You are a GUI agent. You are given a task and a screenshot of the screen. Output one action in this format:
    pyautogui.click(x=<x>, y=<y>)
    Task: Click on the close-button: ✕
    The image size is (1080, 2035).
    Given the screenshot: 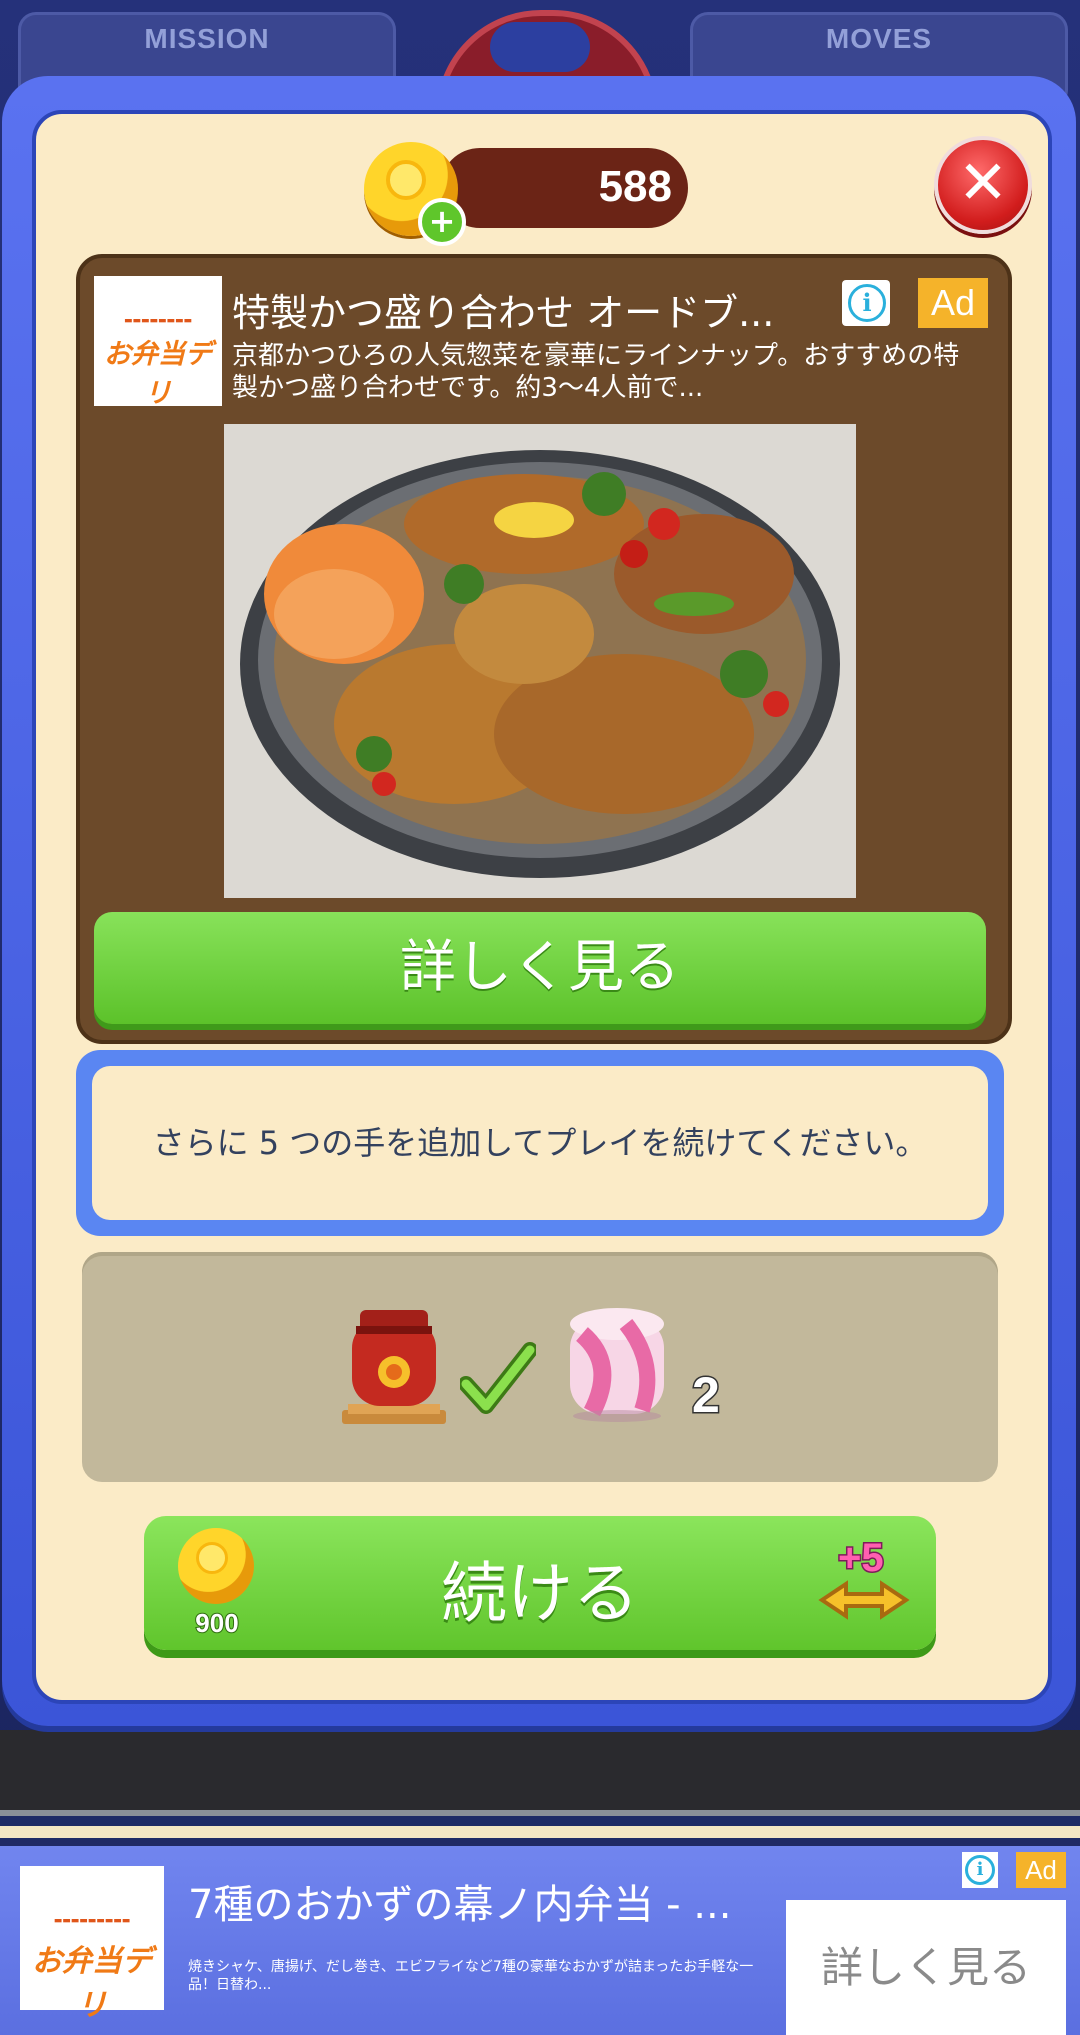 What is the action you would take?
    pyautogui.click(x=983, y=185)
    